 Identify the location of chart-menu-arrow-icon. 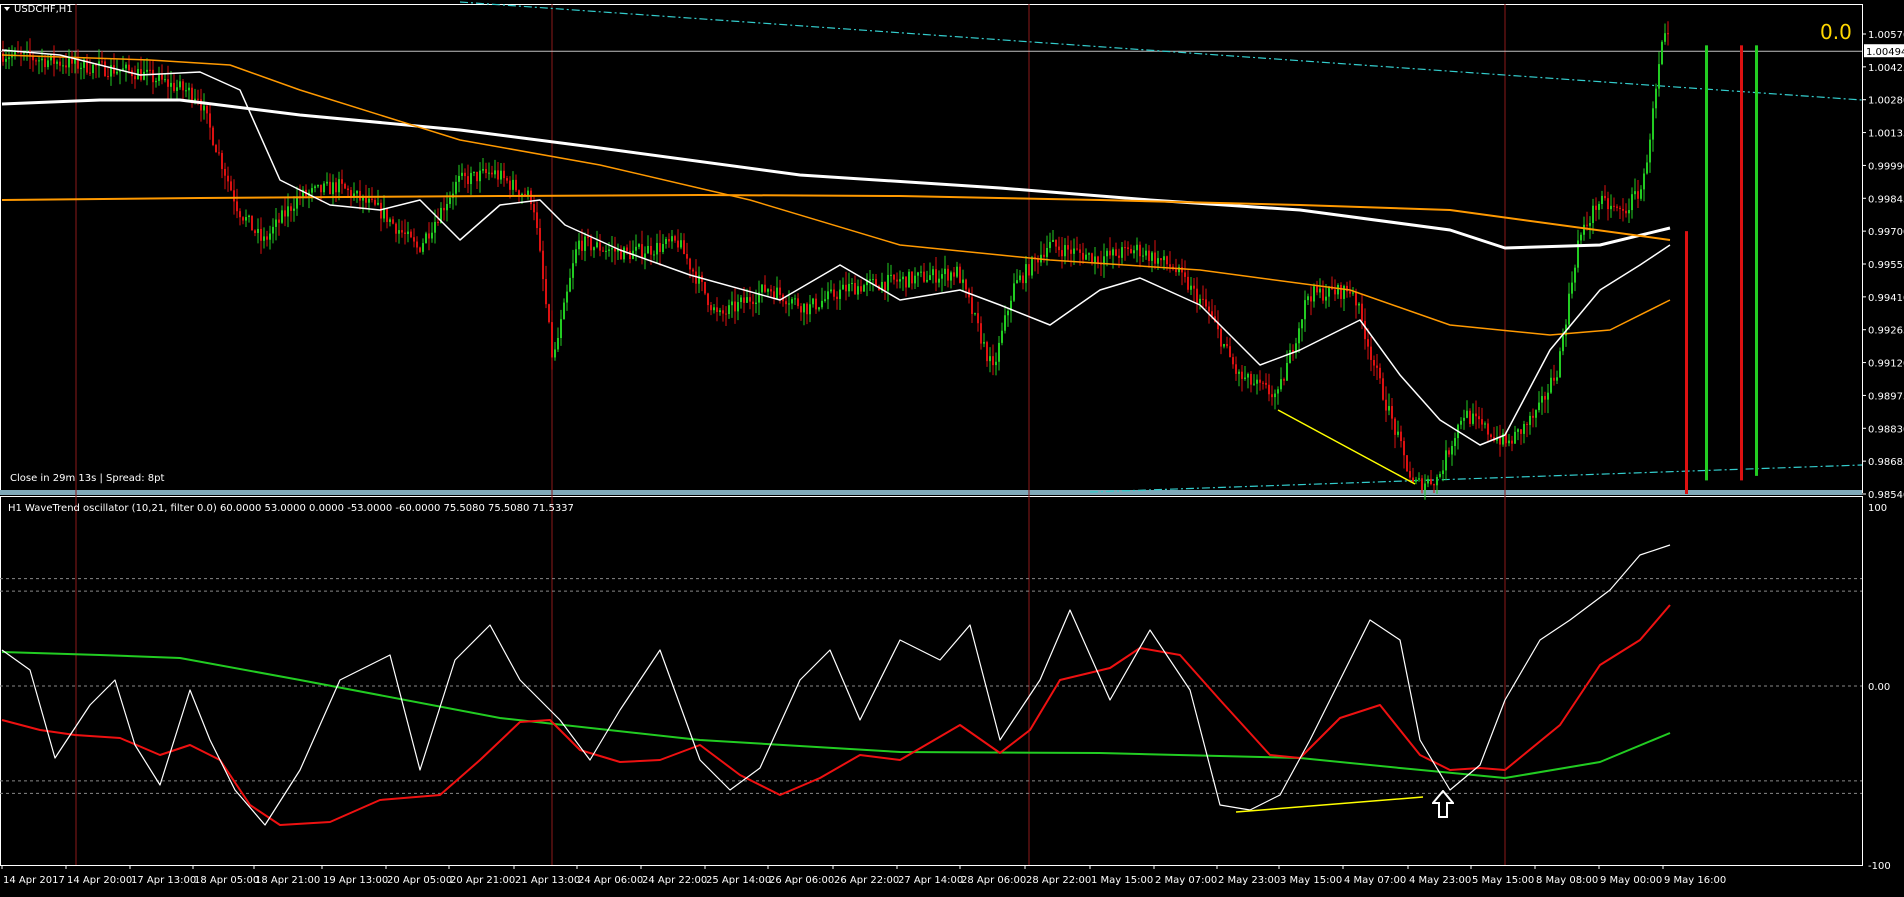
(7, 9).